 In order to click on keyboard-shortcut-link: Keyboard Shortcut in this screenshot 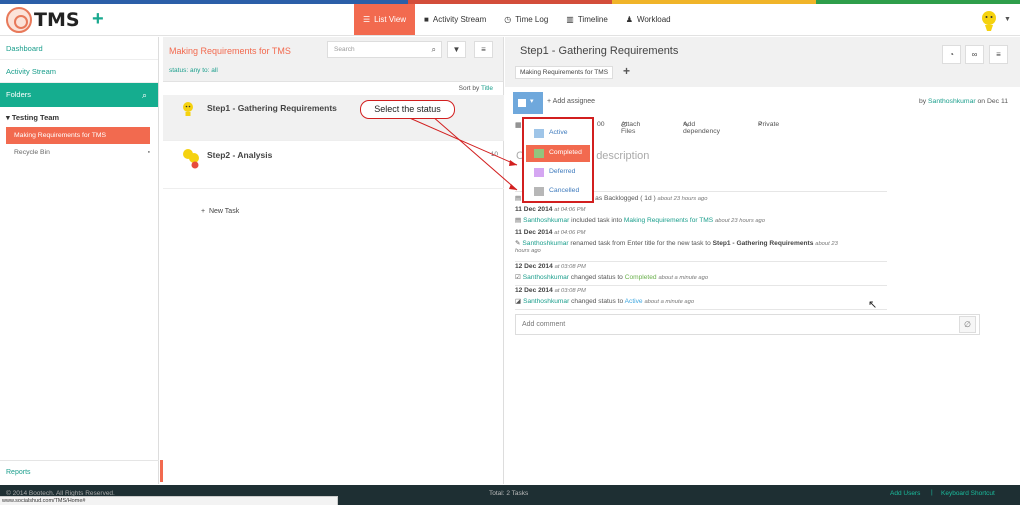, I will do `click(968, 493)`.